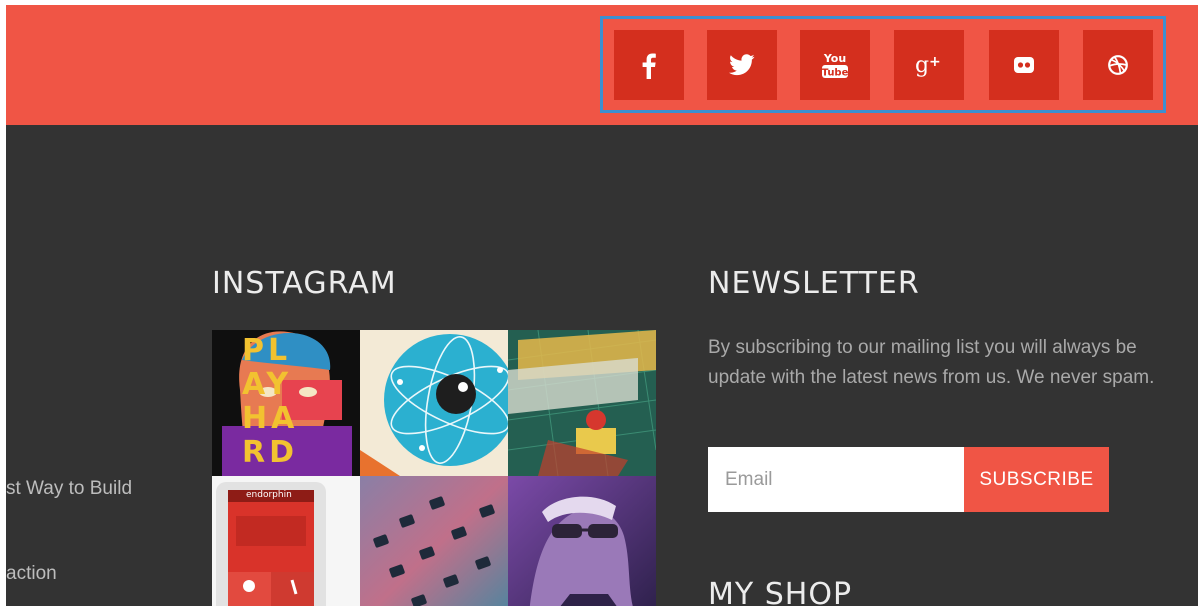  I want to click on youtube-button: You Tube, so click(835, 65).